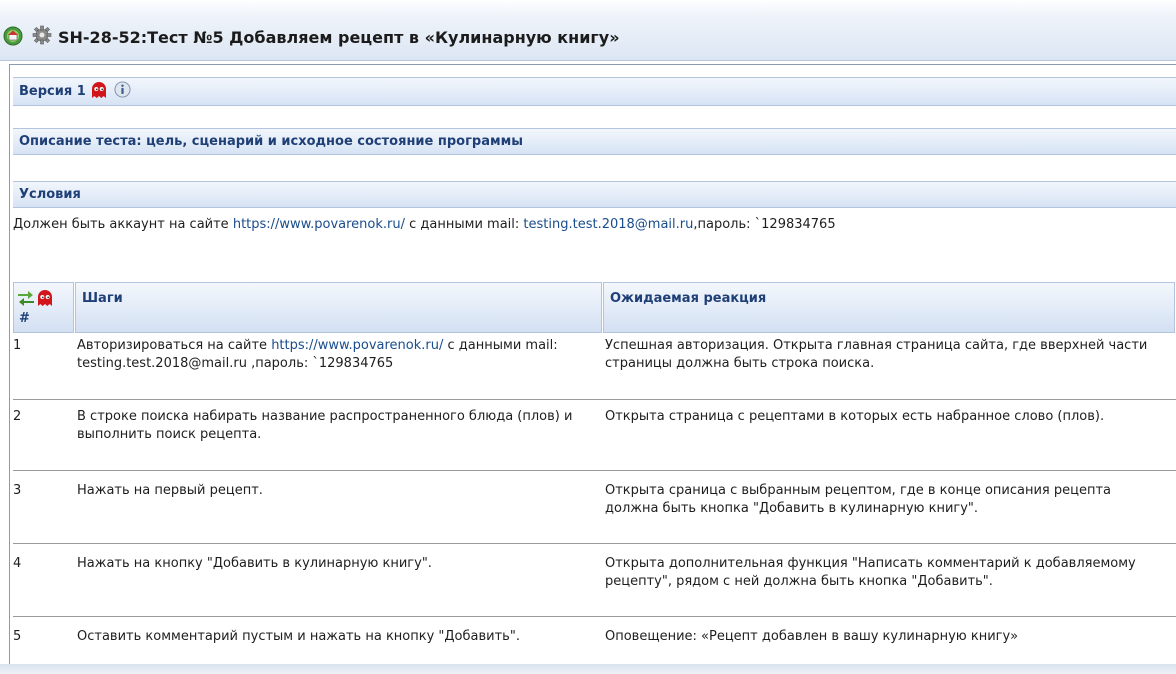 The height and width of the screenshot is (674, 1176). I want to click on bottom-border, so click(588, 669).